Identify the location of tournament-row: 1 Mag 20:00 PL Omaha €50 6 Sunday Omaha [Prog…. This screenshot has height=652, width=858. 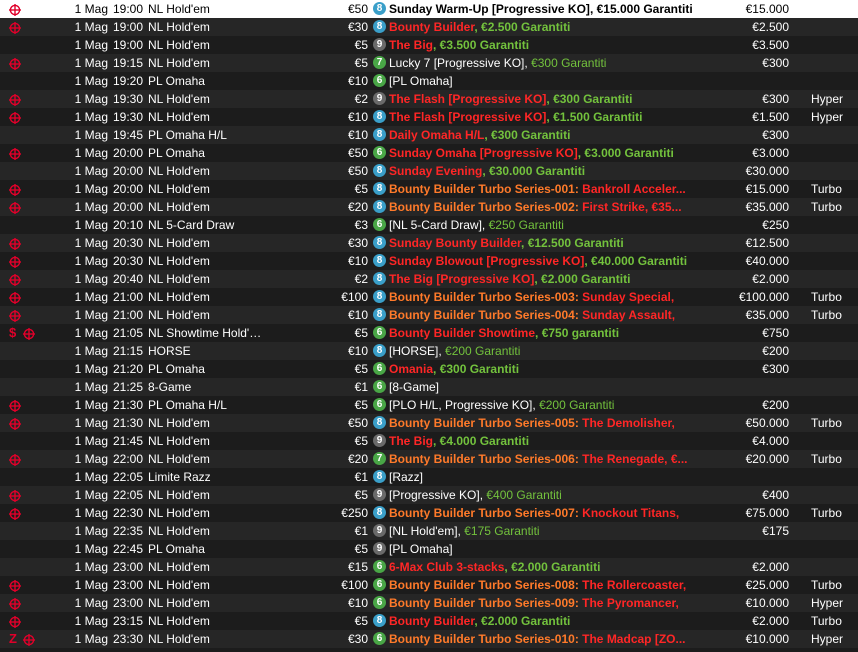
(429, 153).